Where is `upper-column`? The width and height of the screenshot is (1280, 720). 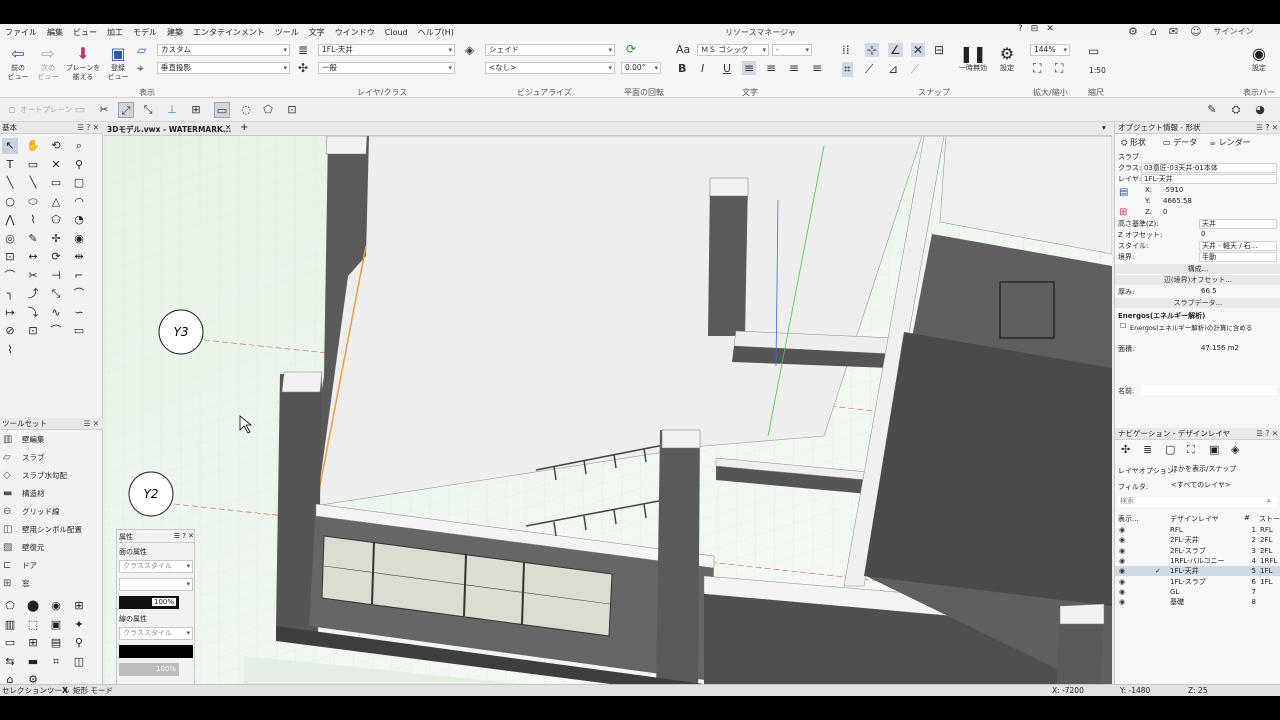
upper-column is located at coordinates (728, 258).